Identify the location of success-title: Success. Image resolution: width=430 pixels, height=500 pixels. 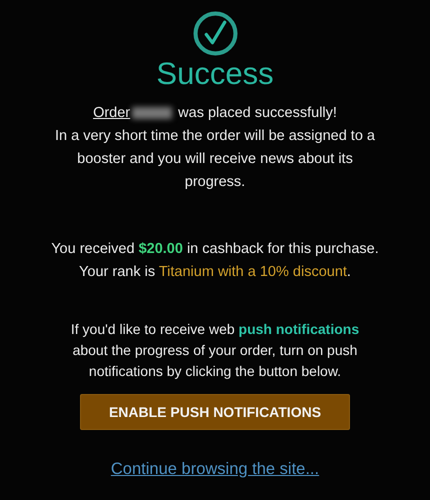
(215, 74).